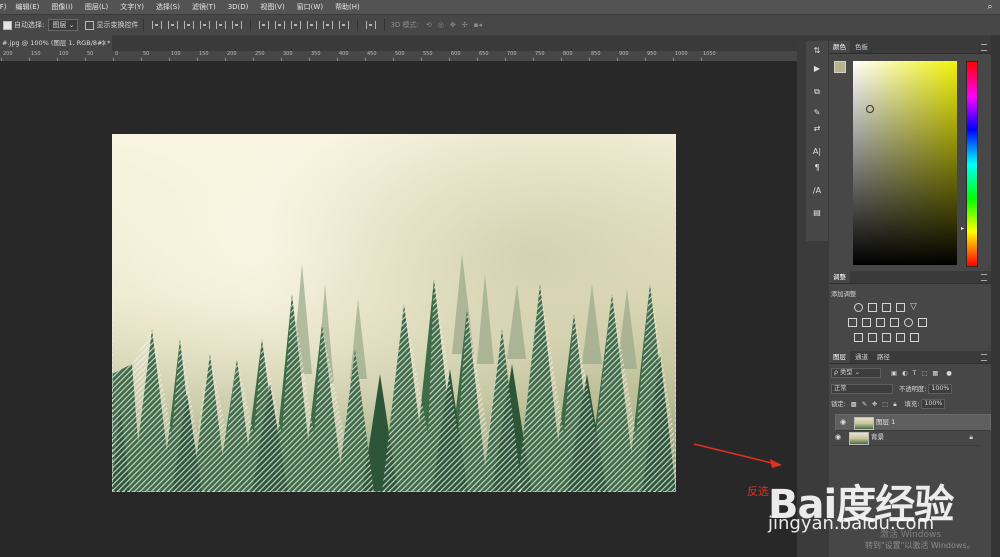 Image resolution: width=1000 pixels, height=557 pixels. I want to click on 3d-orbit-icon: ⟲, so click(429, 25).